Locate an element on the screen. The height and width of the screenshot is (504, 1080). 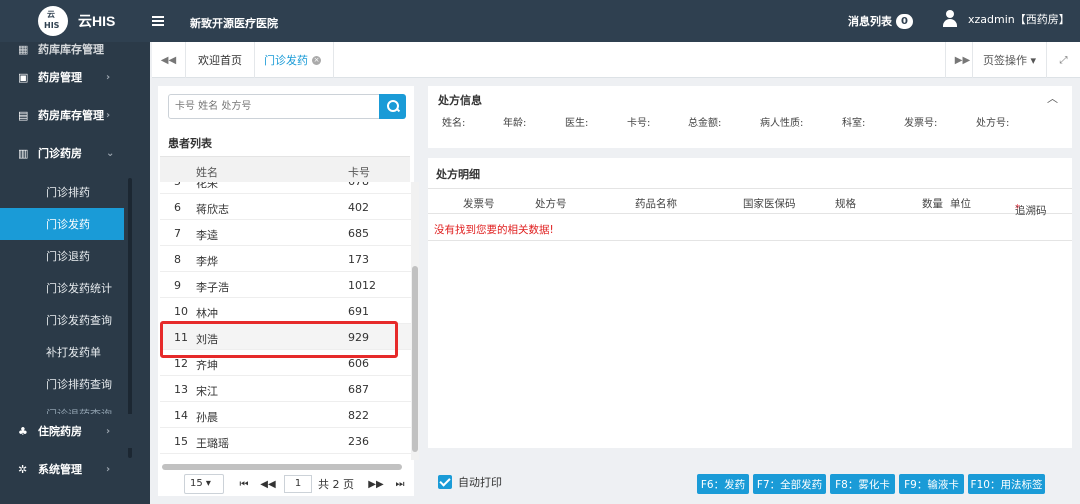
dispense-all-button: F7：全部发药 is located at coordinates (789, 484).